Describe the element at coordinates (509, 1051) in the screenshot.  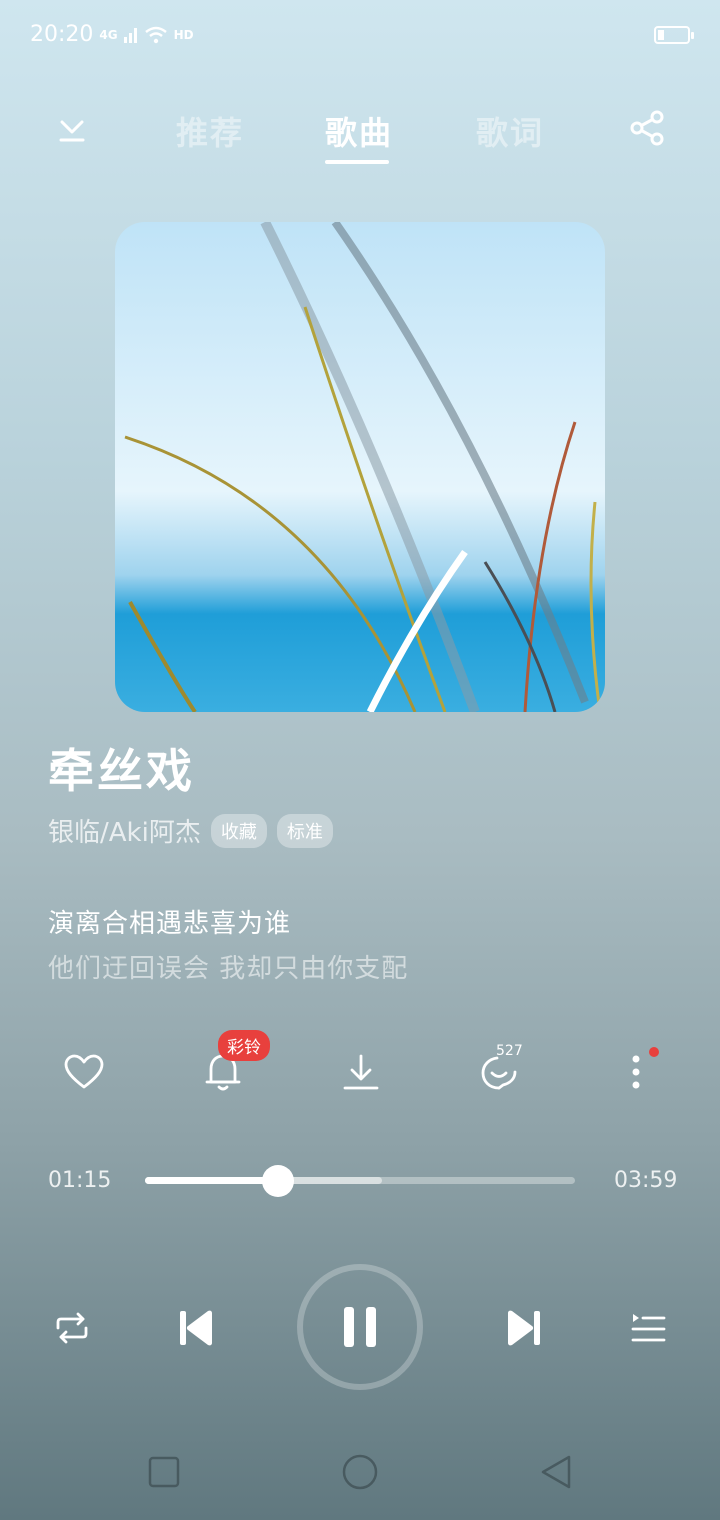
I see `comment-count: 527` at that location.